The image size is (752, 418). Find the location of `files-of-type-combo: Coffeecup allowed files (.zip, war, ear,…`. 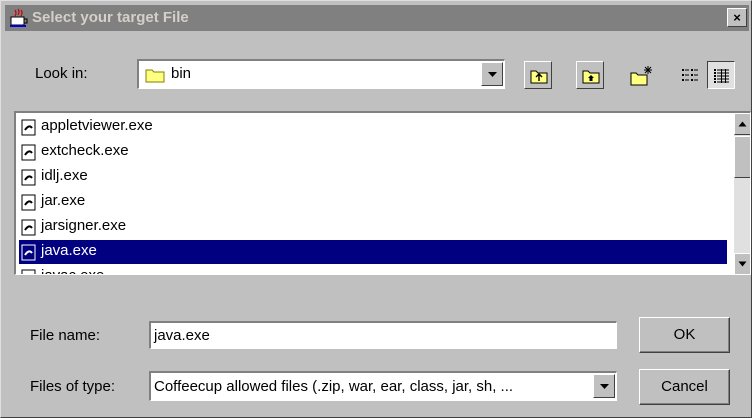

files-of-type-combo: Coffeecup allowed files (.zip, war, ear,… is located at coordinates (383, 386).